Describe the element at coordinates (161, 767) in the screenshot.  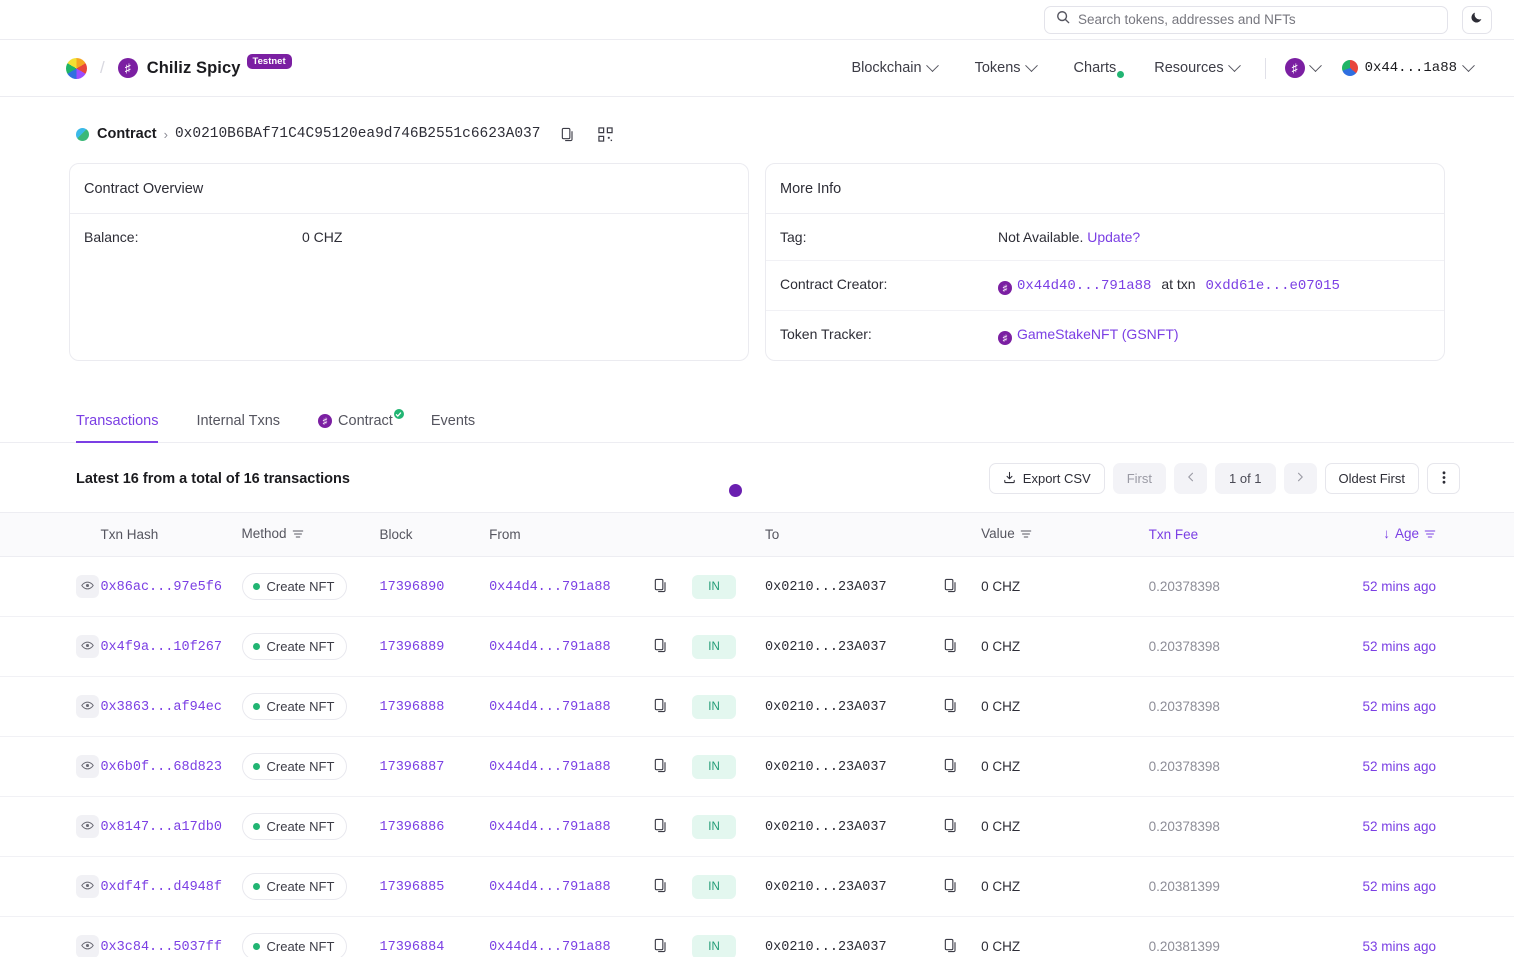
I see `txn-hash-link: 0x6b0f...68d823` at that location.